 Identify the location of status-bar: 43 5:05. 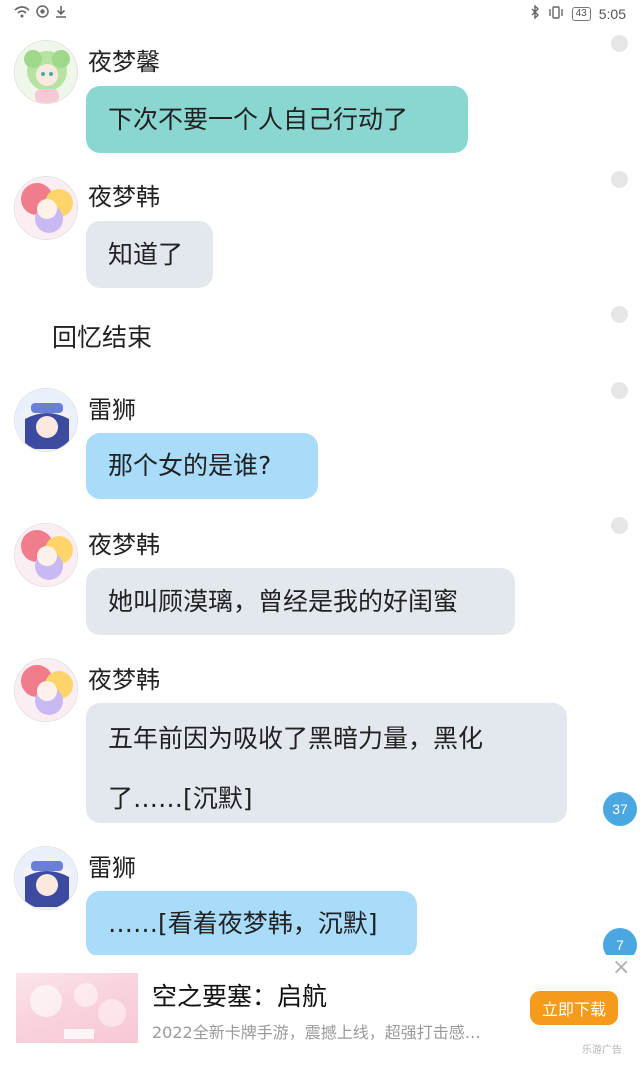
(320, 14).